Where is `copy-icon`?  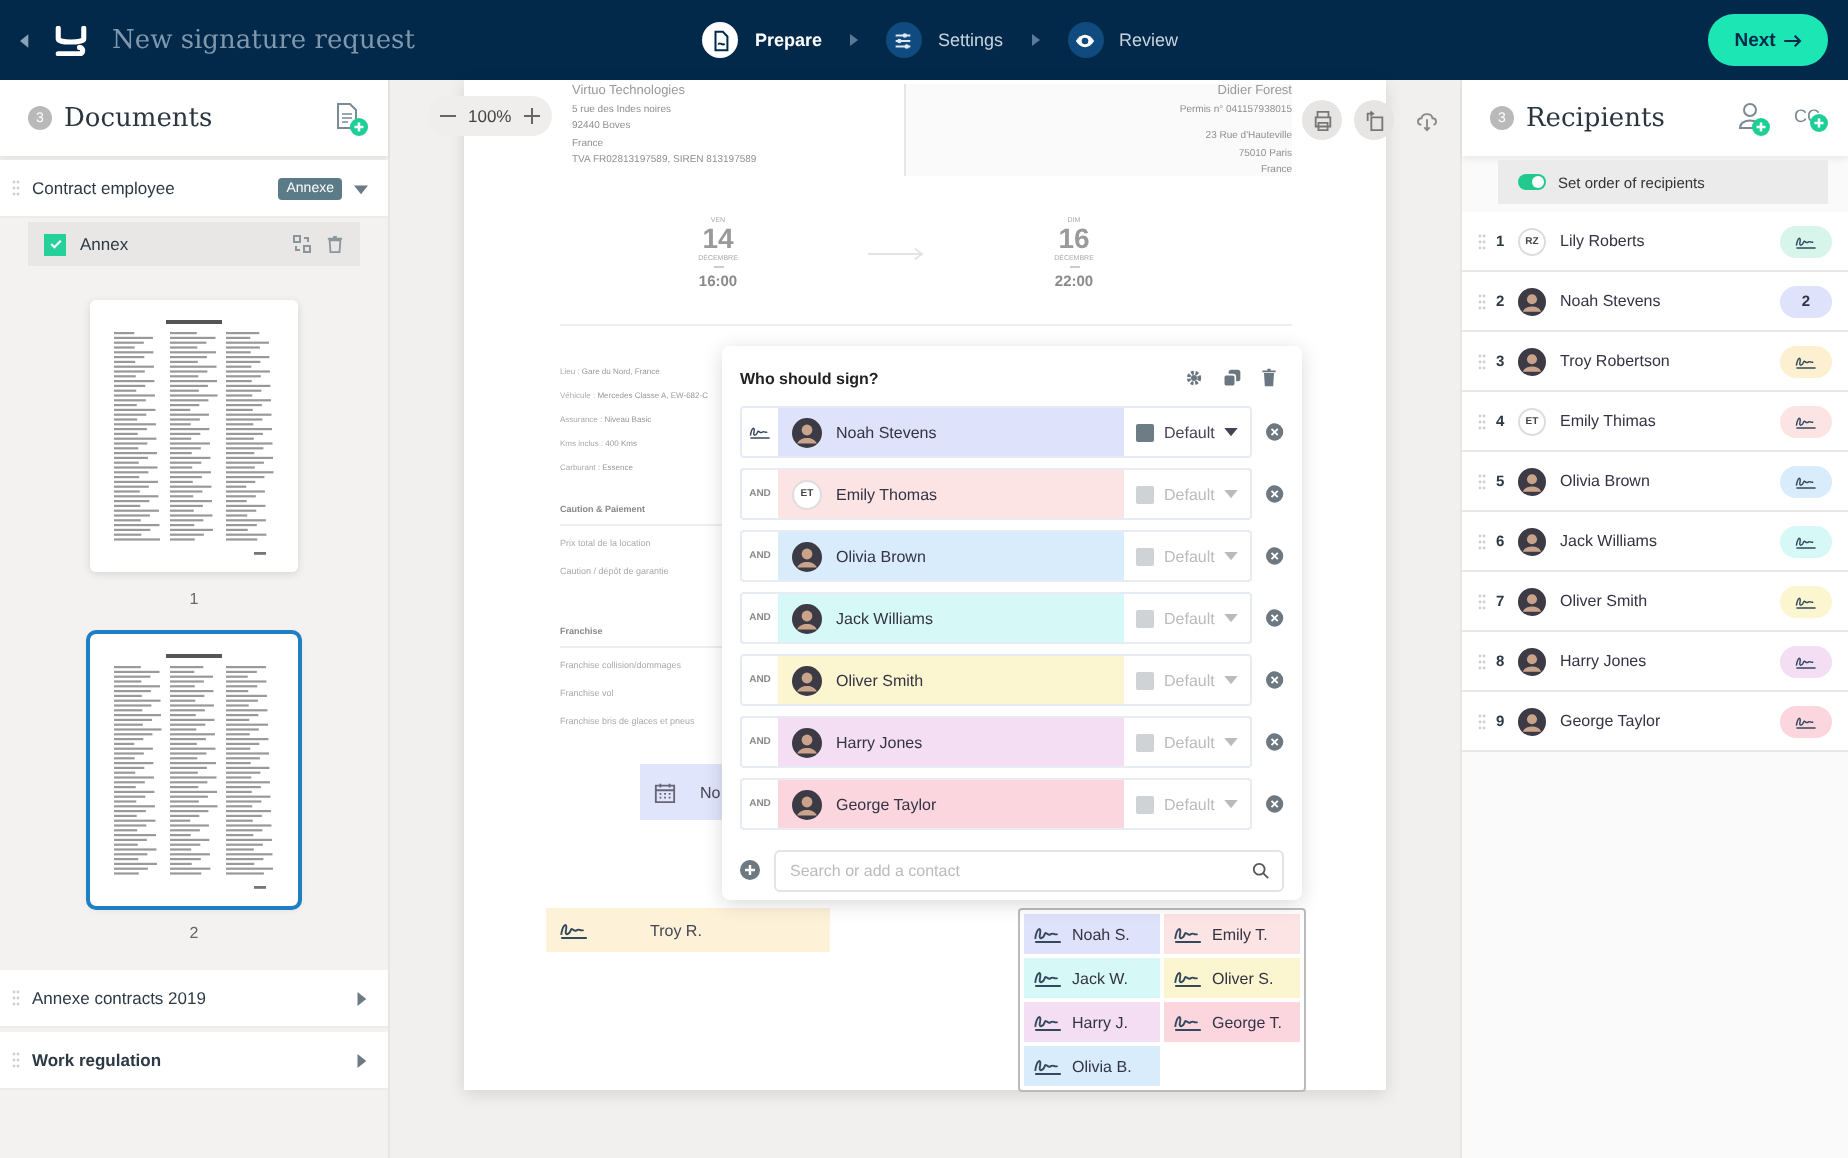 copy-icon is located at coordinates (1232, 378).